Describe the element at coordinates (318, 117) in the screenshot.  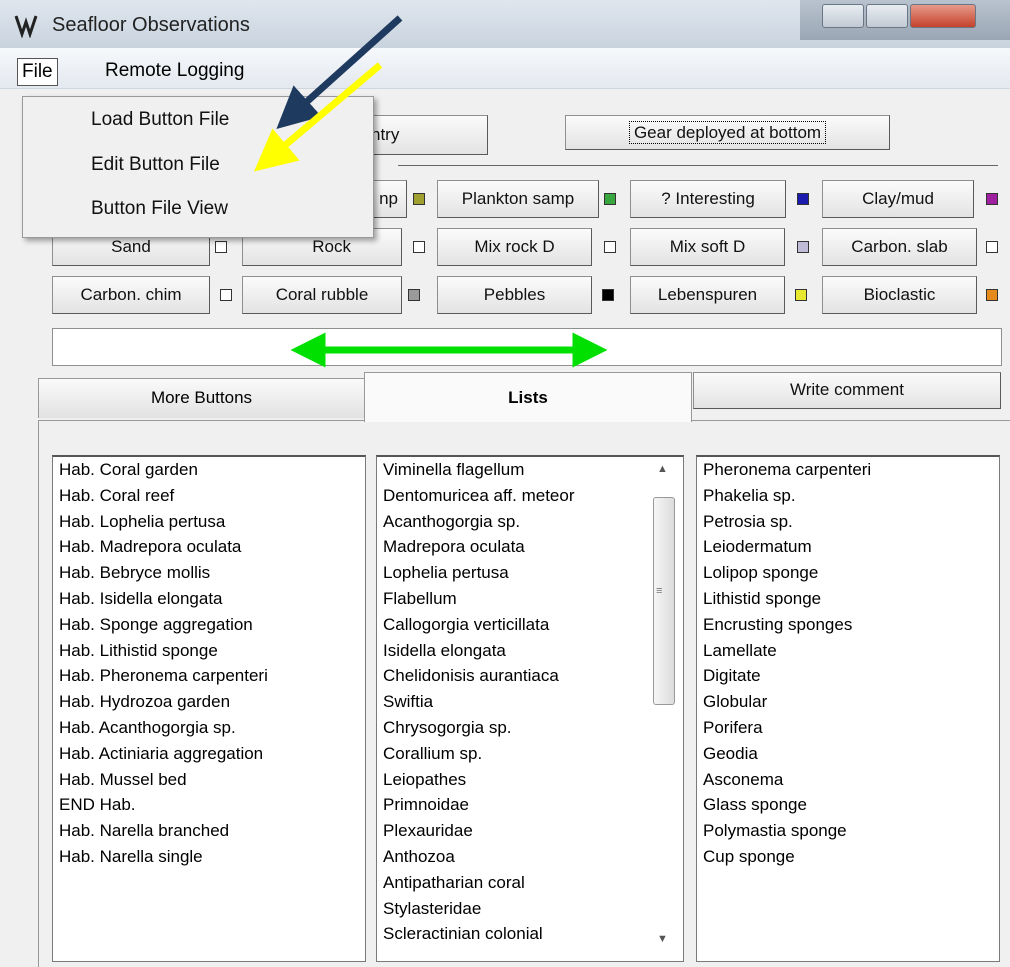
I see `yellow-arrow` at that location.